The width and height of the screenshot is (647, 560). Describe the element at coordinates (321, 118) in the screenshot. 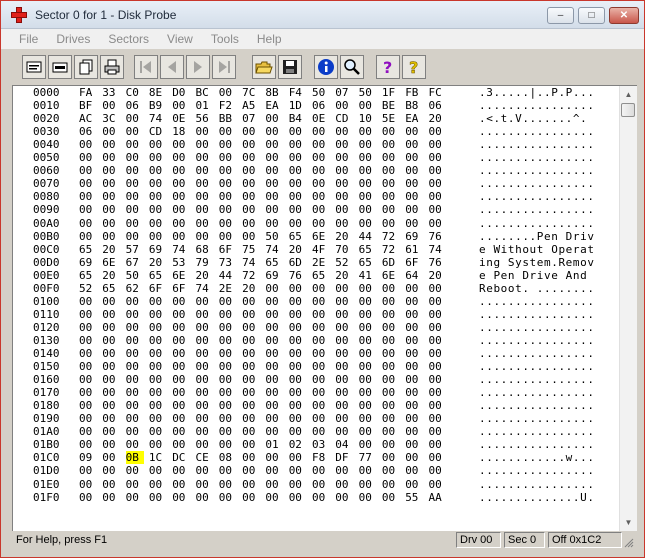

I see `hex-byte: 0E` at that location.